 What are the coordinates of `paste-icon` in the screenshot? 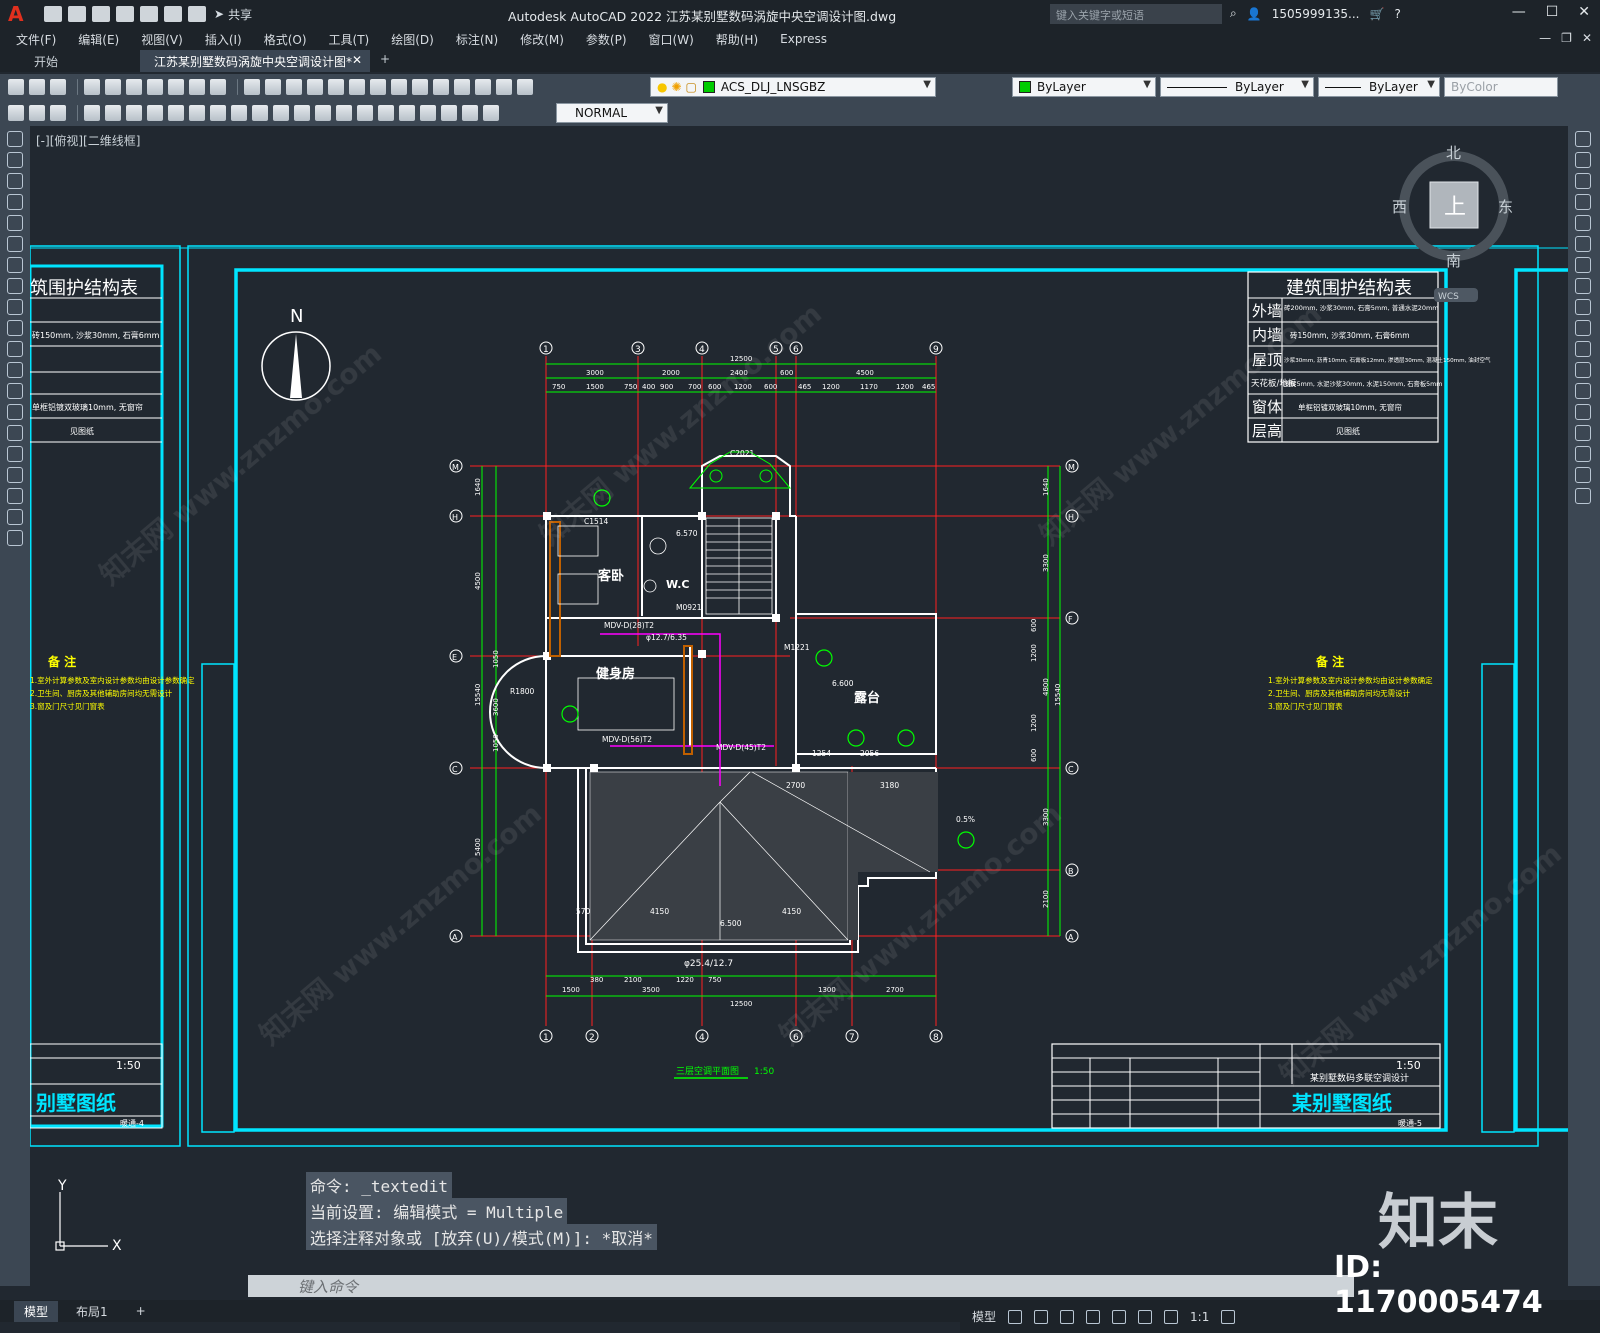 It's located at (197, 87).